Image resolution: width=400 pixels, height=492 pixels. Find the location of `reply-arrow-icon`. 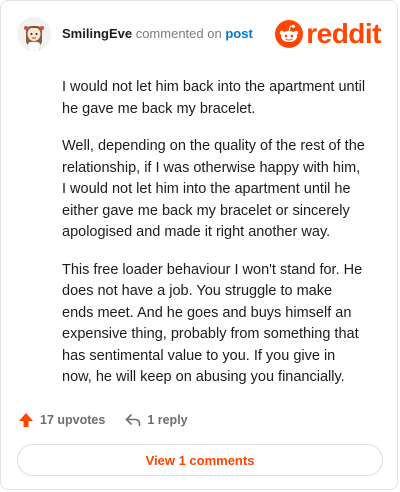

reply-arrow-icon is located at coordinates (133, 420).